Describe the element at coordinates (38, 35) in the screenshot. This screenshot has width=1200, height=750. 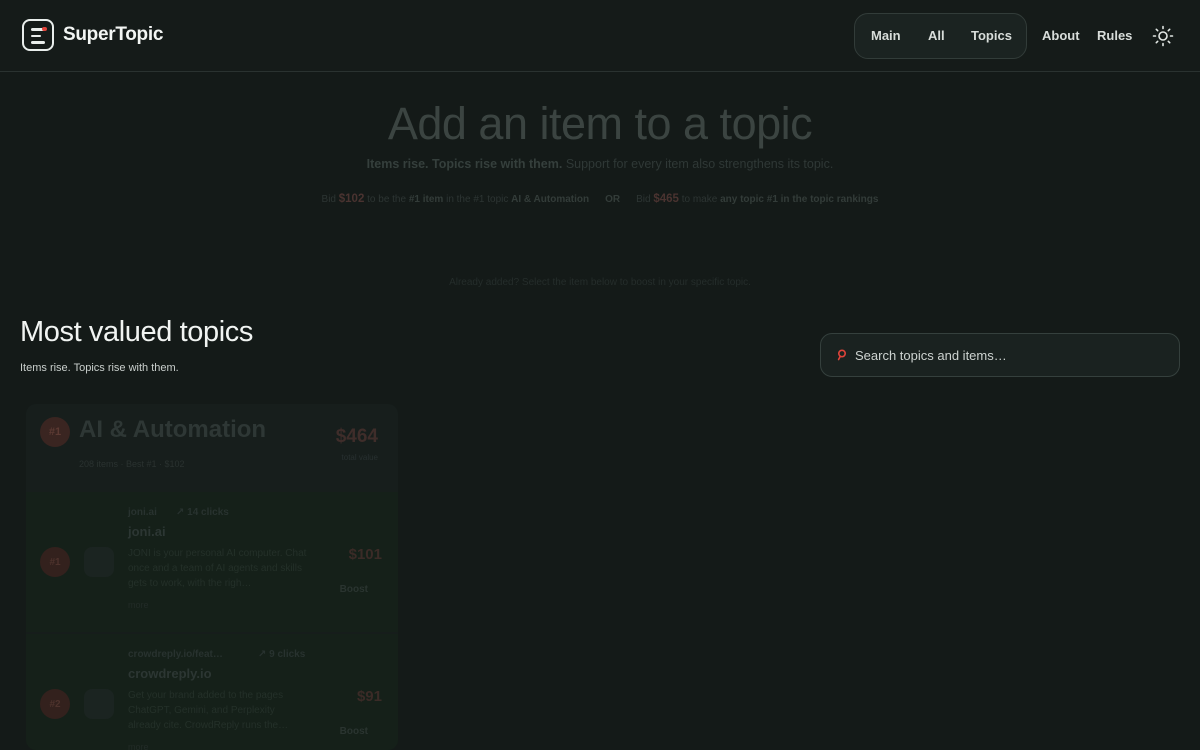
I see `logo-icon` at that location.